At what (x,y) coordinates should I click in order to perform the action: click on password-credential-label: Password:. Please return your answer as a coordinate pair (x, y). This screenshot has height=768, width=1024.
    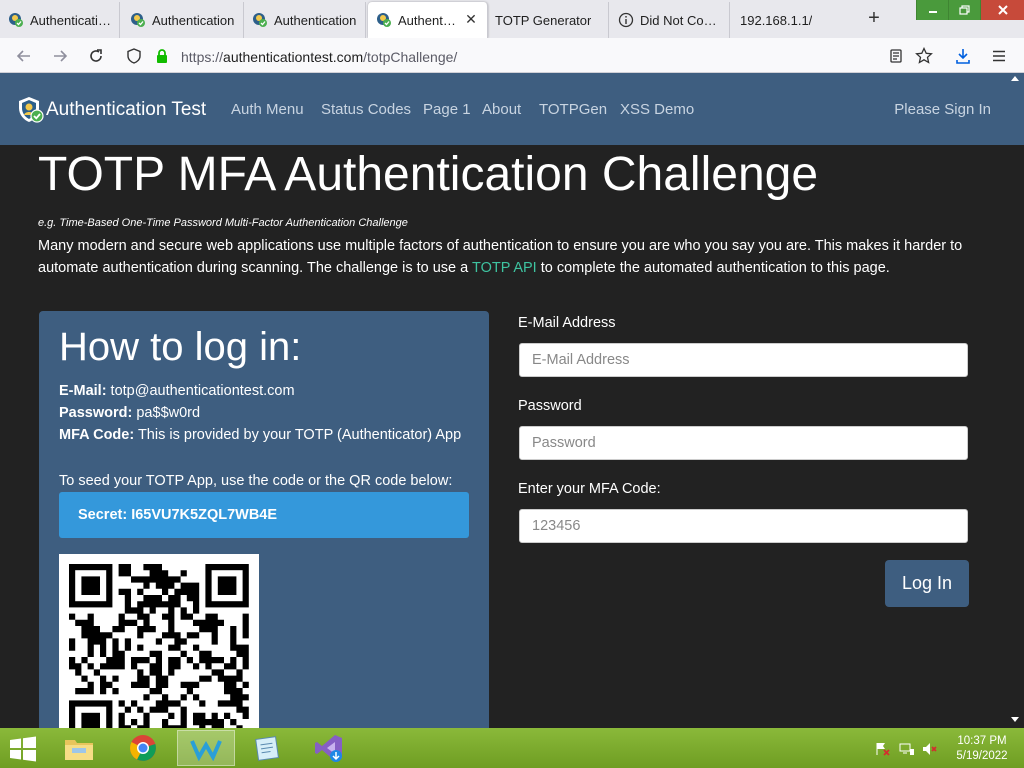
    Looking at the image, I should click on (96, 413).